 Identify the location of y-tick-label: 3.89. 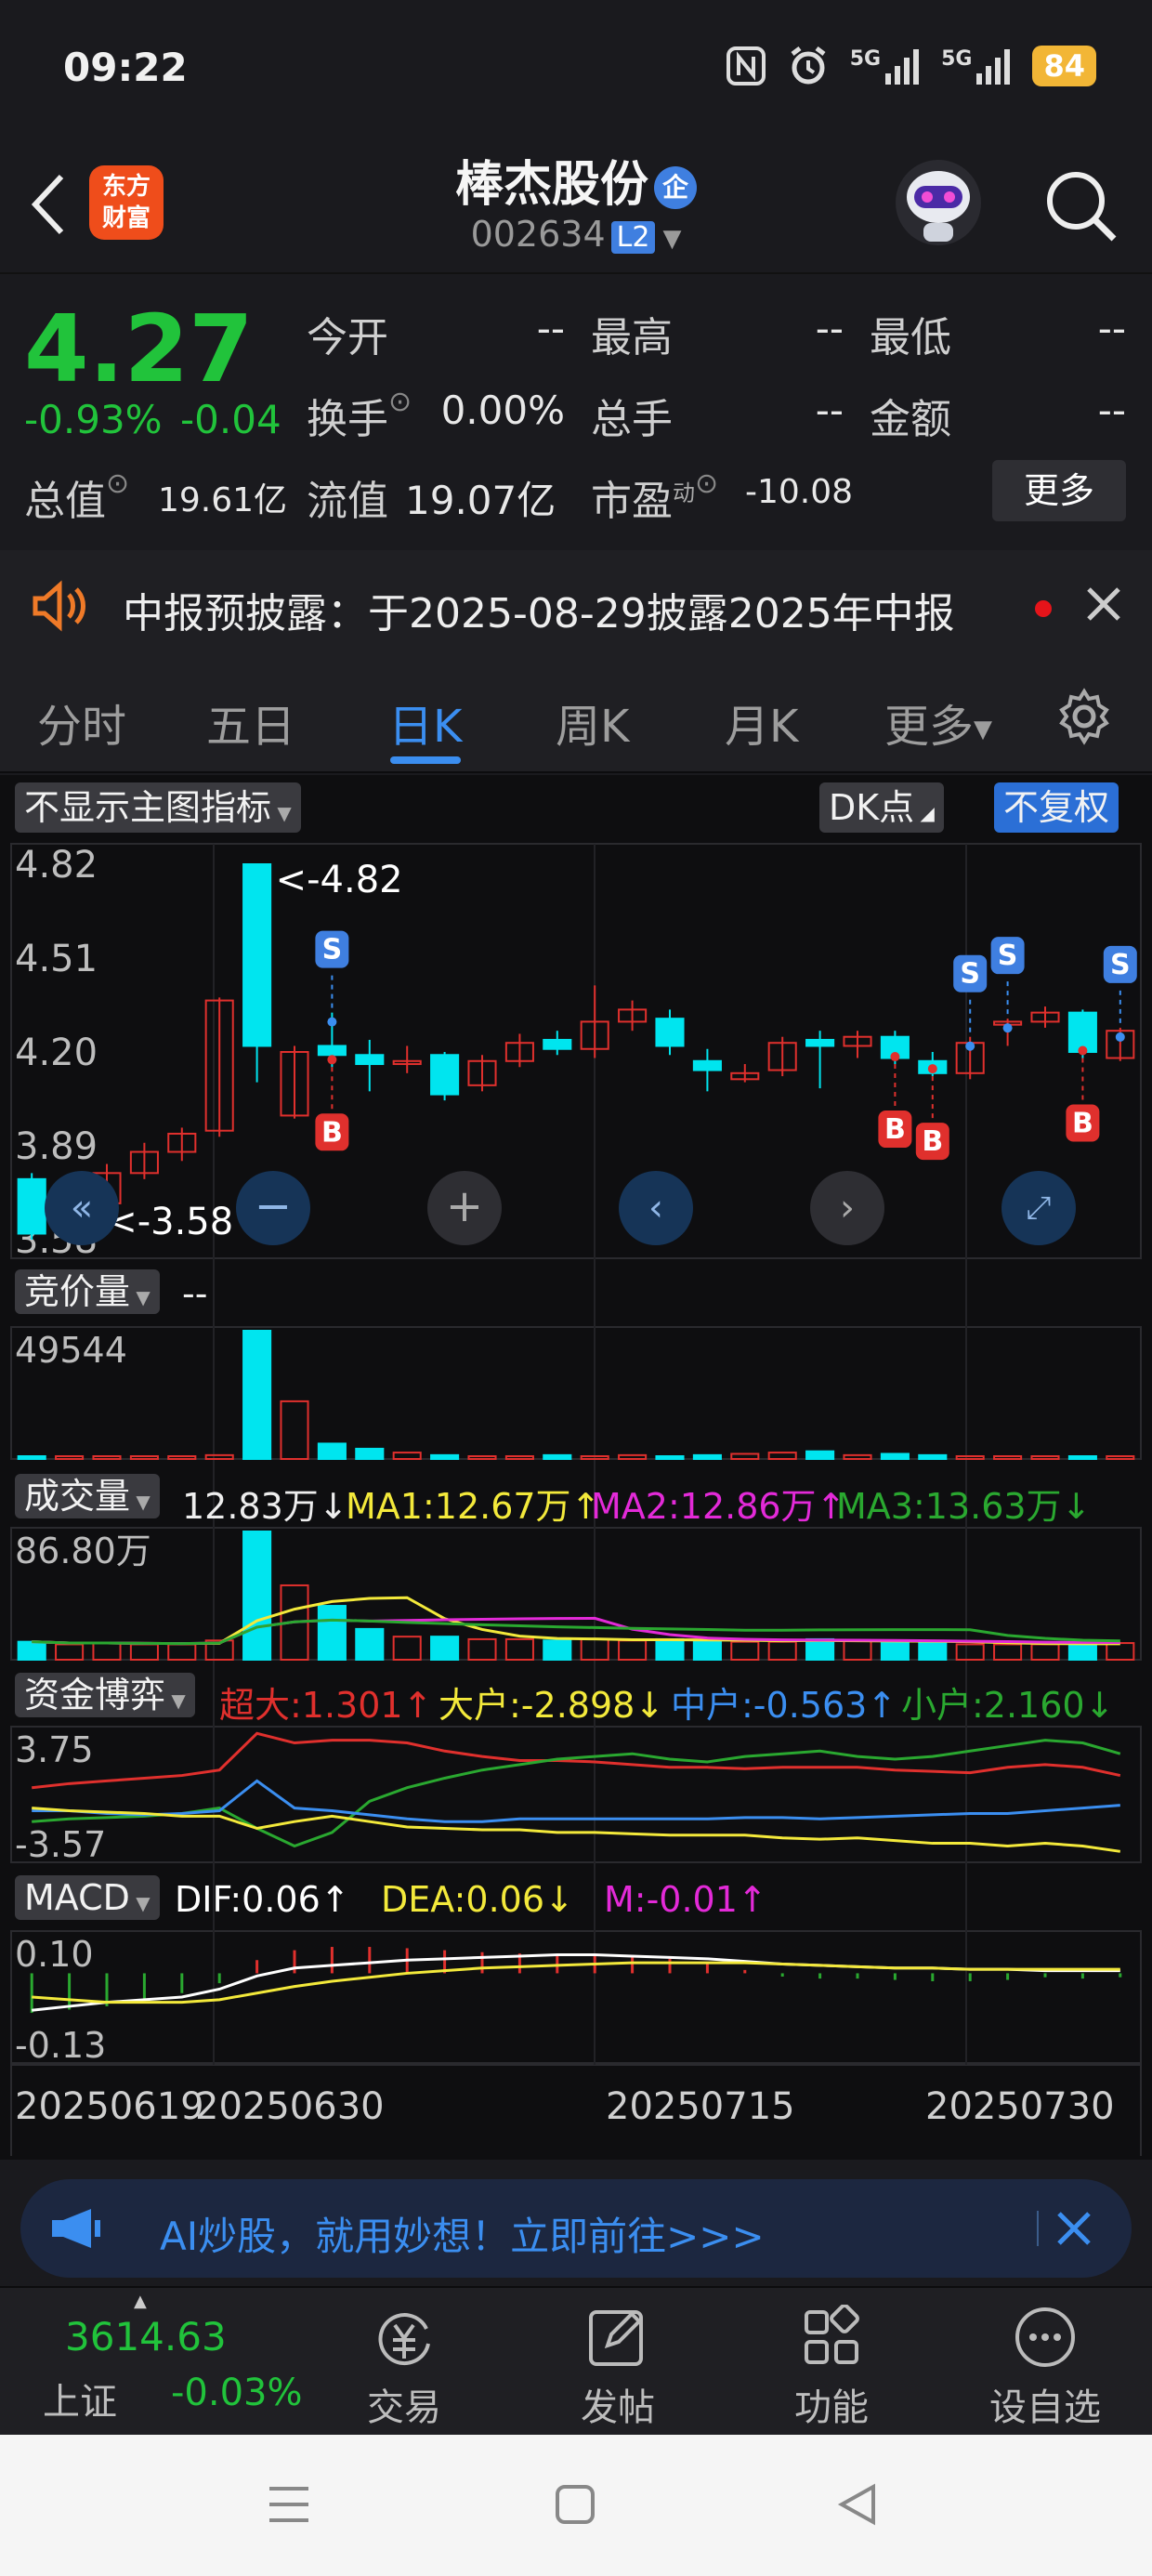
(56, 1146).